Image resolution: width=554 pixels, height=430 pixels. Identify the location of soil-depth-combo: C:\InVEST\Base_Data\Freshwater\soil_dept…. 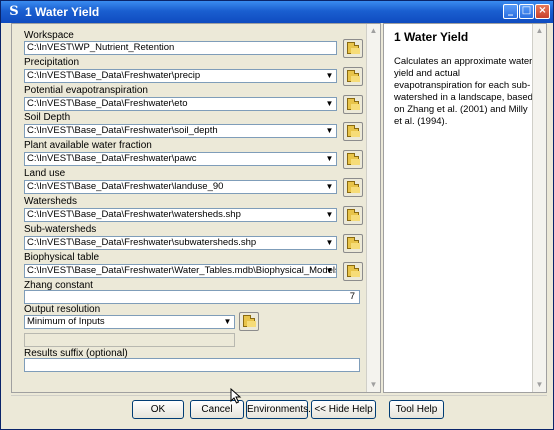
(180, 131).